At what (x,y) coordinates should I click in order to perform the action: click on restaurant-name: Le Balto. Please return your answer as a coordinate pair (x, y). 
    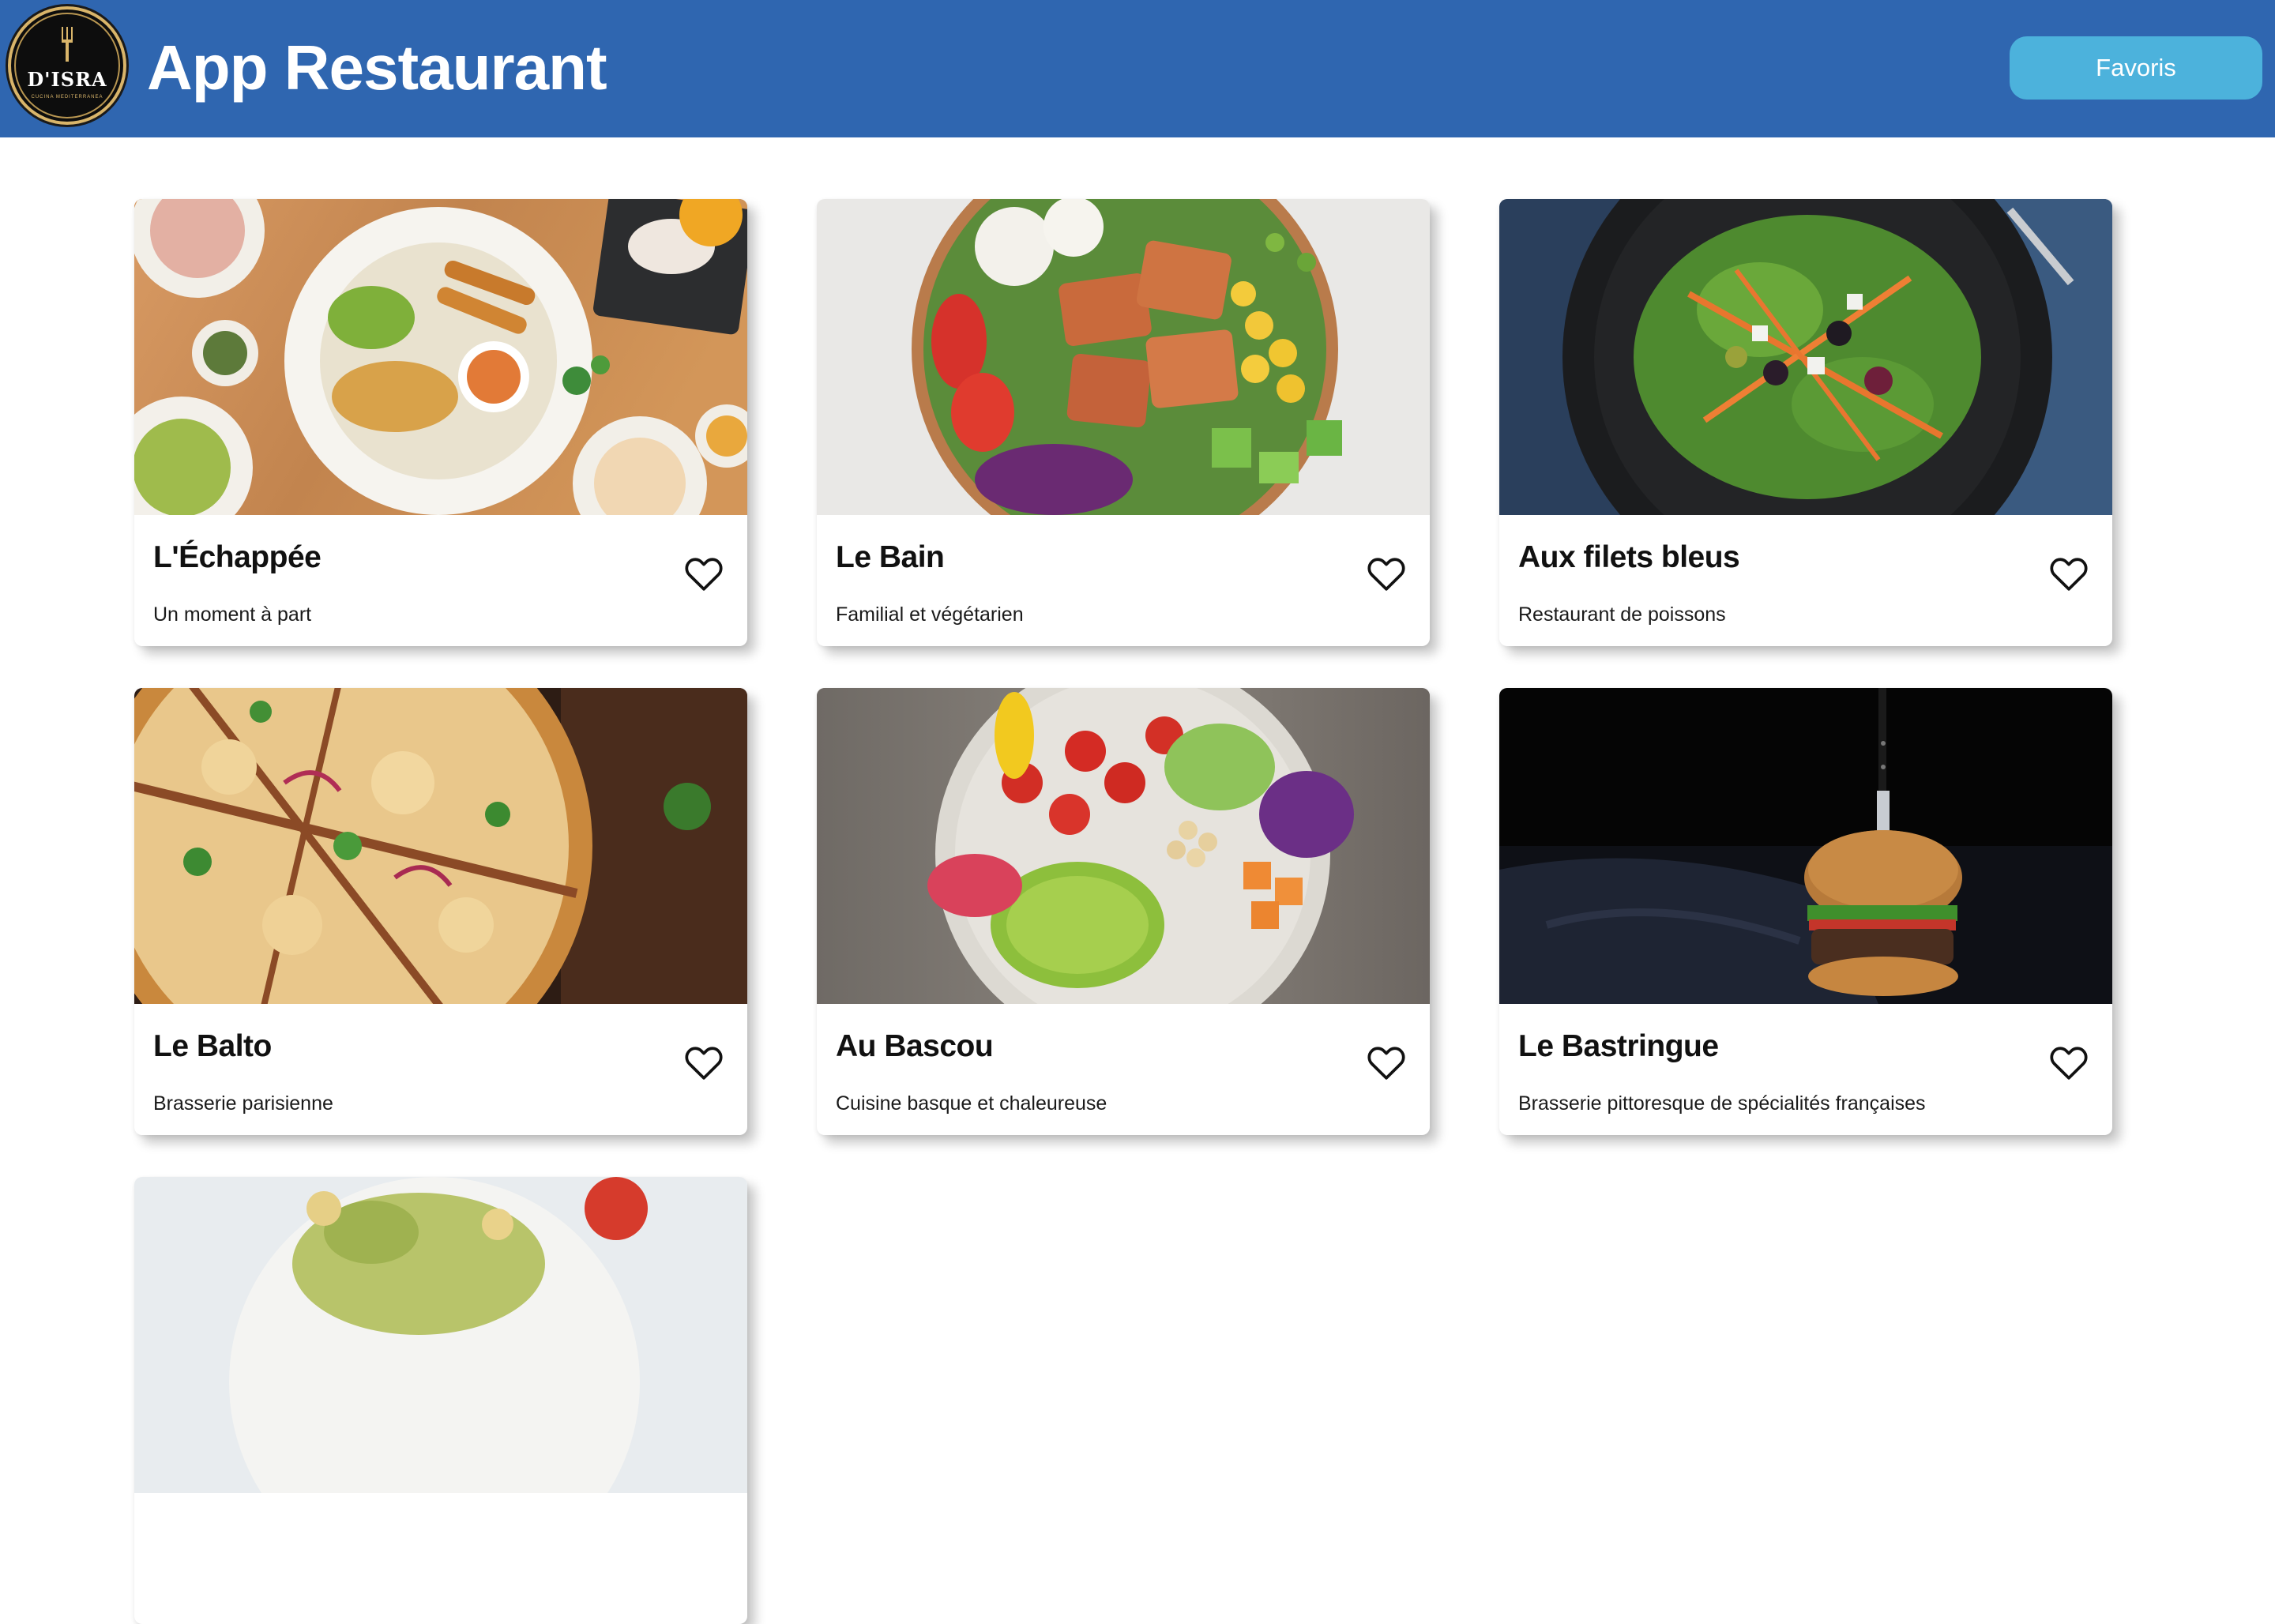
    Looking at the image, I should click on (213, 1046).